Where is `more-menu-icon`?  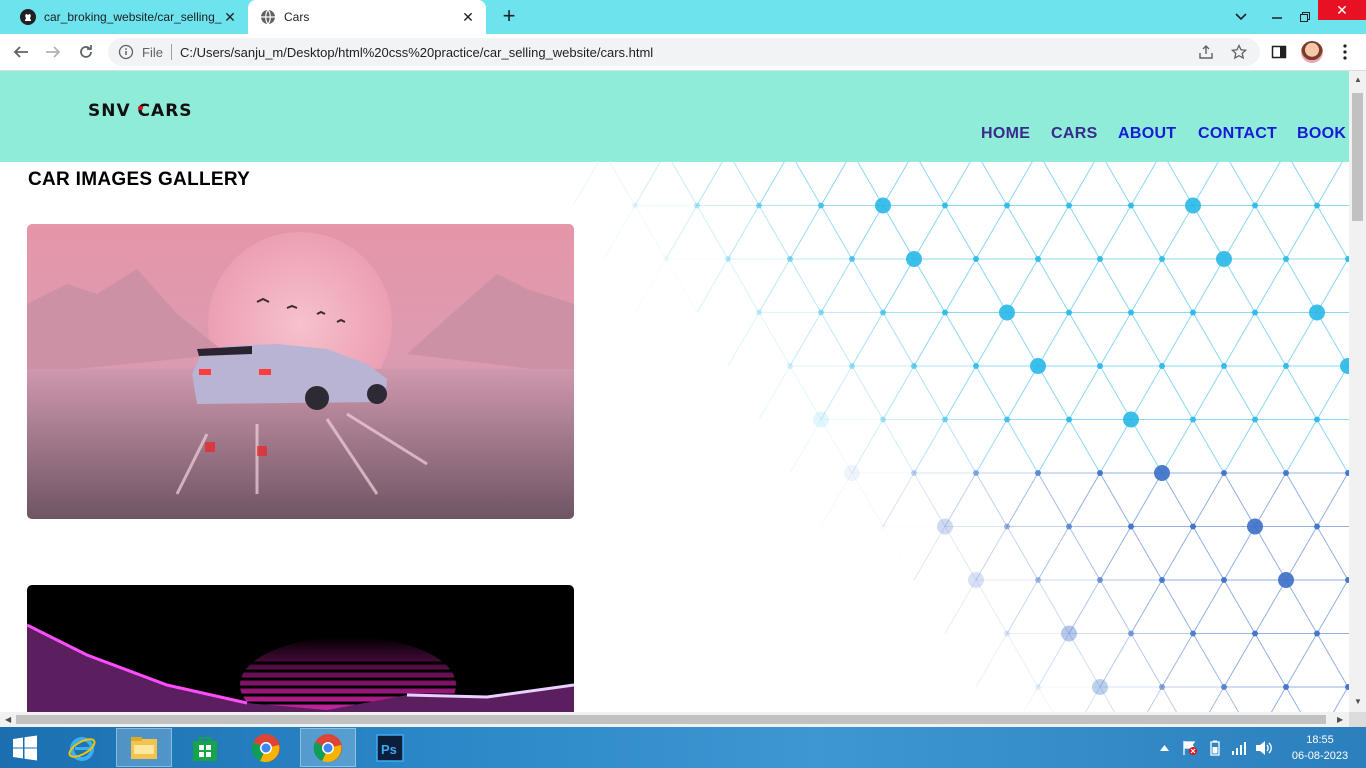
more-menu-icon is located at coordinates (1345, 52).